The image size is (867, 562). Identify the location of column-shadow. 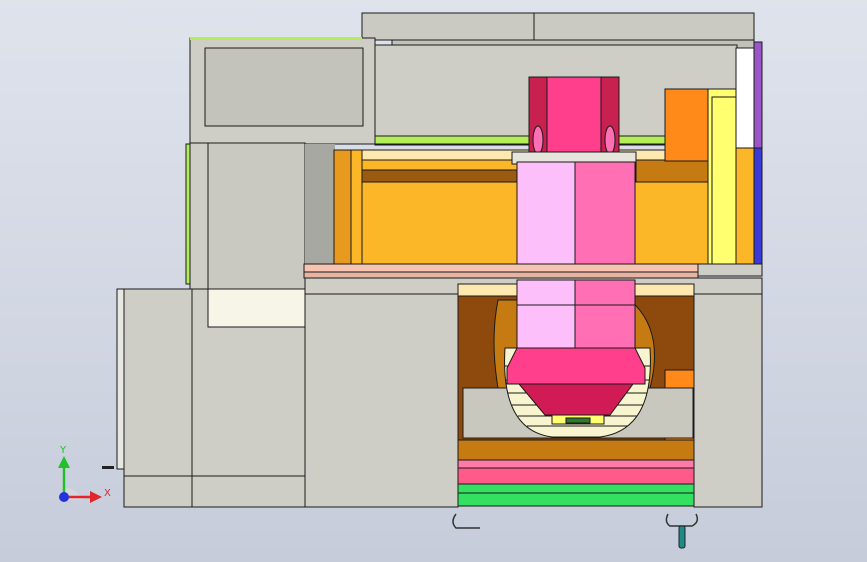
(320, 205).